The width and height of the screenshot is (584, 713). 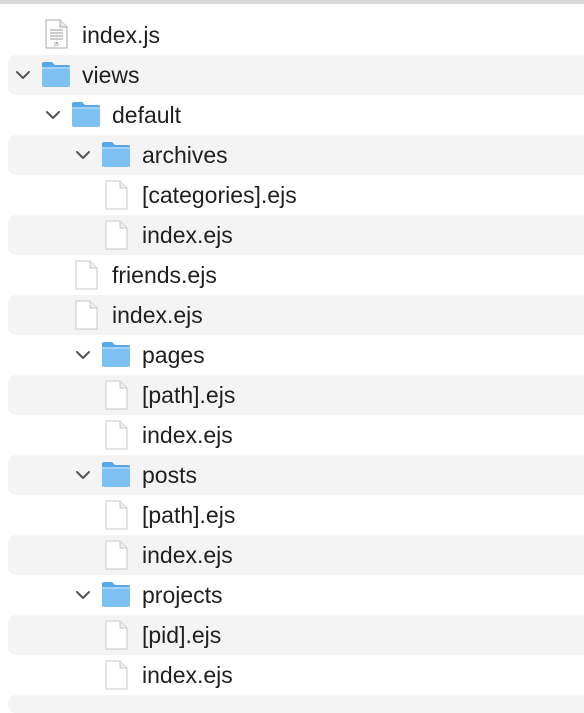 I want to click on item-name-label: views, so click(x=111, y=75).